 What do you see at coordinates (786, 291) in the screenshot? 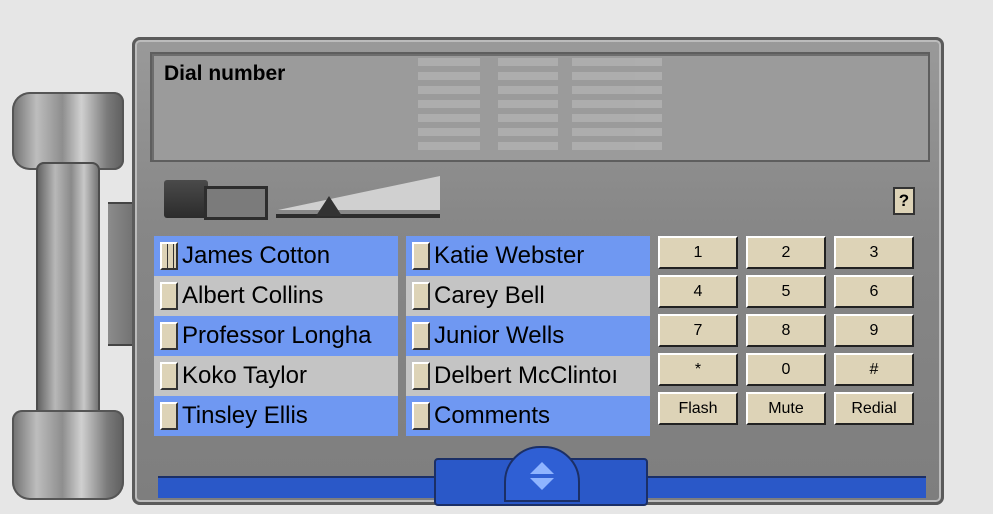
I see `key-5: 5` at bounding box center [786, 291].